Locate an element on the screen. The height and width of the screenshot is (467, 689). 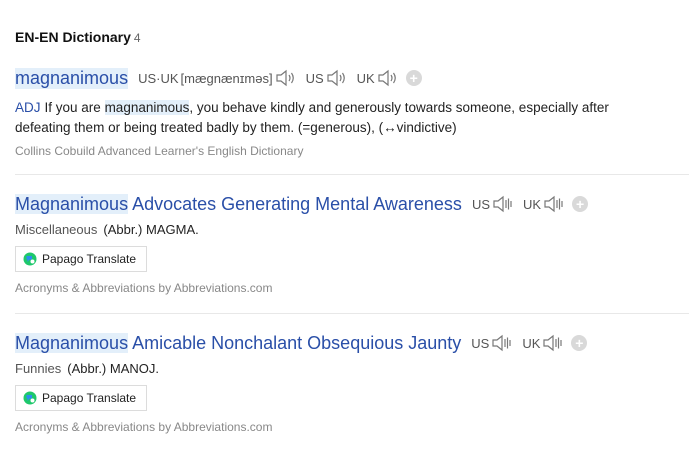
pronunciation-group: US·UK [mæɡnænɪməs] US UK + is located at coordinates (280, 78).